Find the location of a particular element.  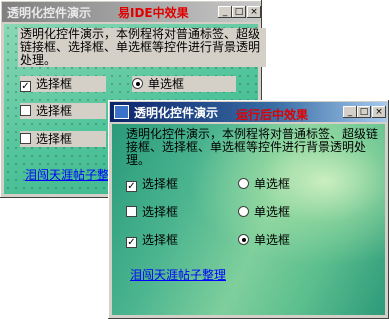

app-icon is located at coordinates (121, 112).